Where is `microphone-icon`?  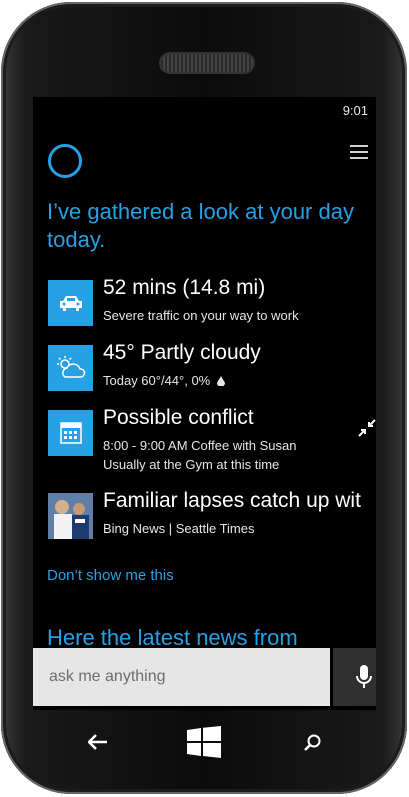
microphone-icon is located at coordinates (364, 676).